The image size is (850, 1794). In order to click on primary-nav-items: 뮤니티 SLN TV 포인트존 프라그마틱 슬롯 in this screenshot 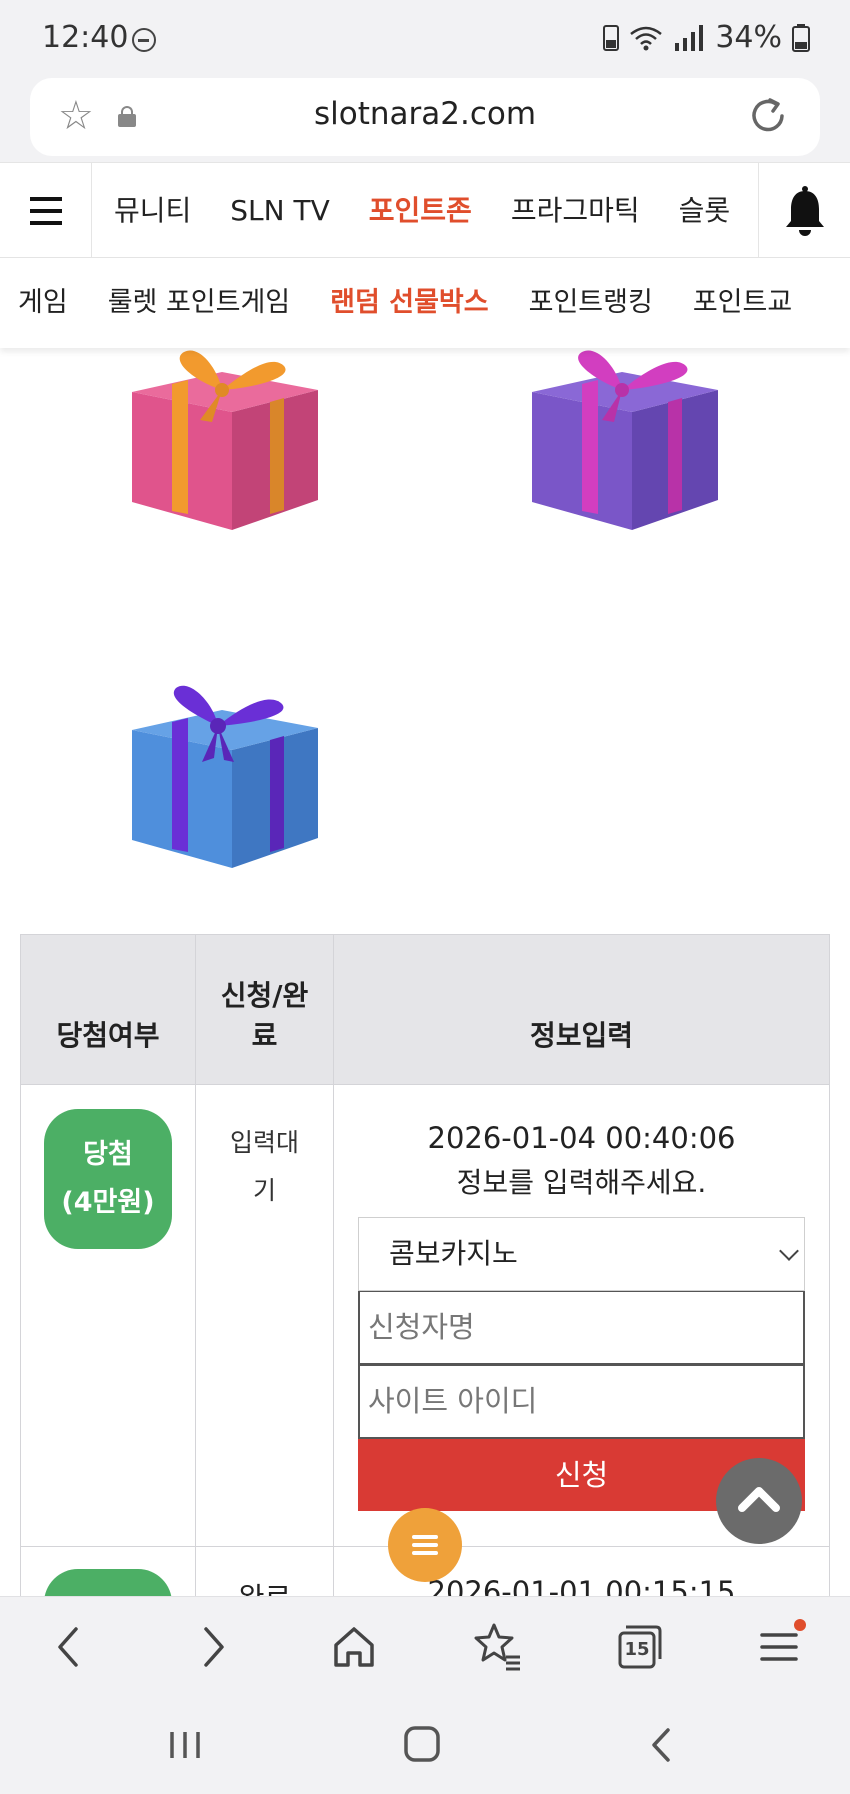, I will do `click(424, 210)`.